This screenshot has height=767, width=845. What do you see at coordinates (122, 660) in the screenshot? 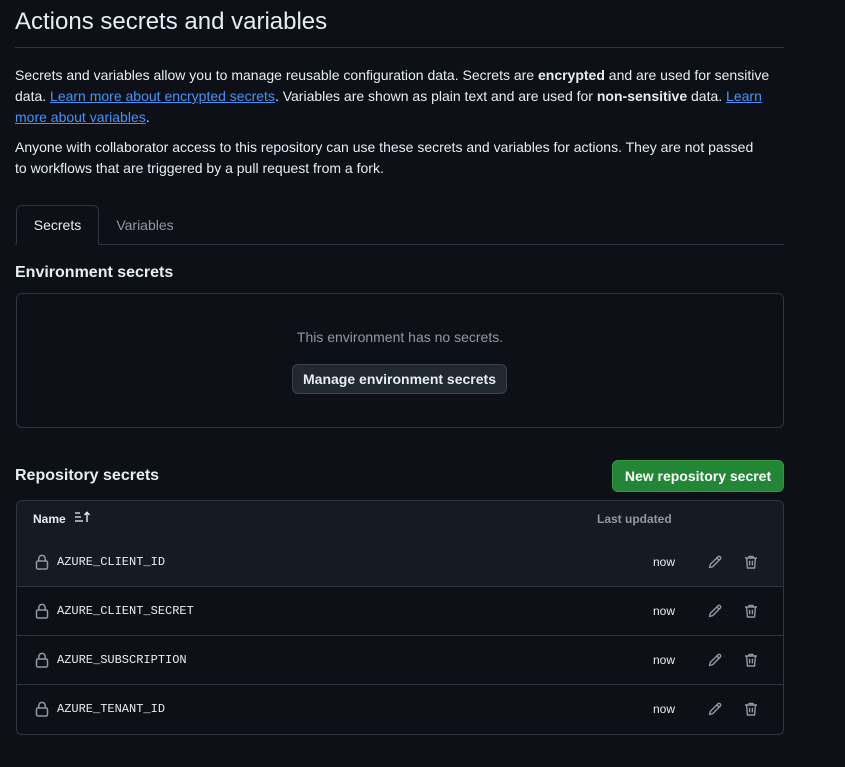
I see `secret-name: AZURE_SUBSCRIPTION` at bounding box center [122, 660].